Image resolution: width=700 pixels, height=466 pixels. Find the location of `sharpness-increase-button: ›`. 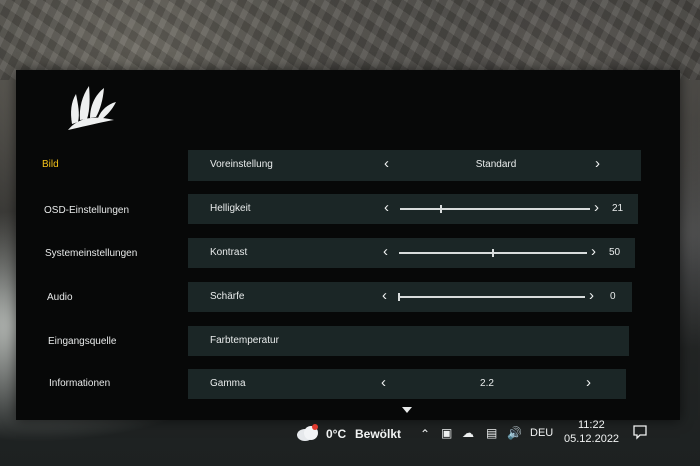

sharpness-increase-button: › is located at coordinates (591, 296).